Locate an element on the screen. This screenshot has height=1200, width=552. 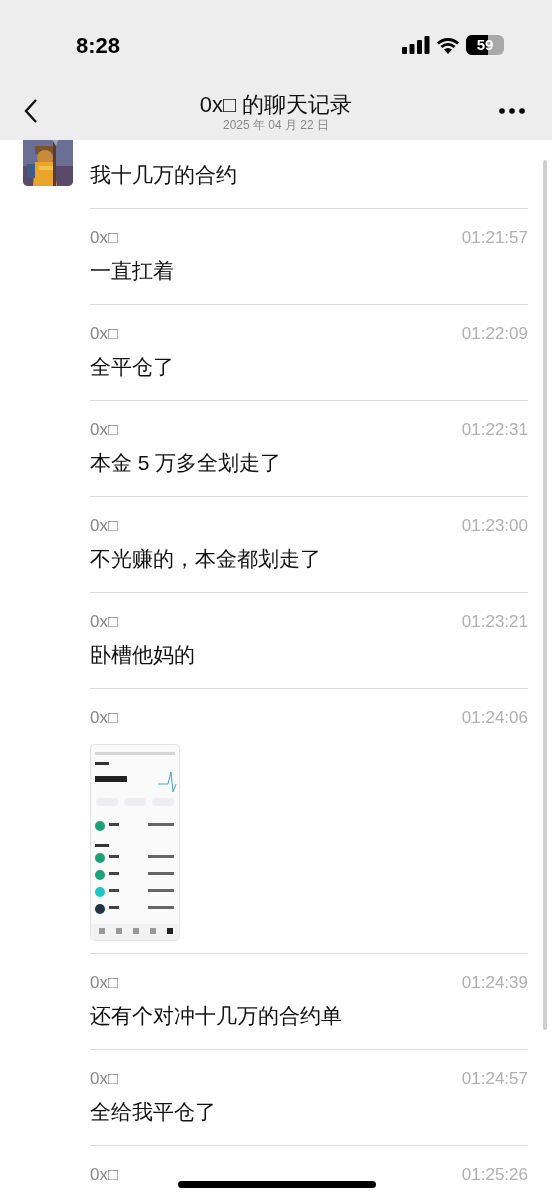
back-icon is located at coordinates (31, 111).